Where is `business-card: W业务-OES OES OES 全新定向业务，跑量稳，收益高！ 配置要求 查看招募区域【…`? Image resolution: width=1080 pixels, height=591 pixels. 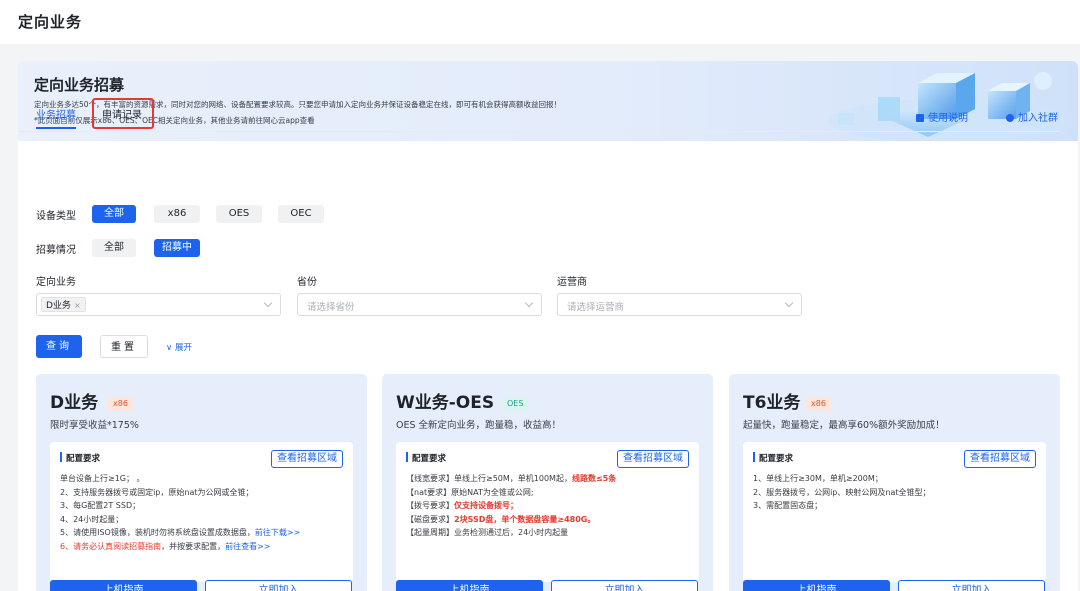 business-card: W业务-OES OES OES 全新定向业务，跑量稳，收益高！ 配置要求 查看招募区域【… is located at coordinates (547, 482).